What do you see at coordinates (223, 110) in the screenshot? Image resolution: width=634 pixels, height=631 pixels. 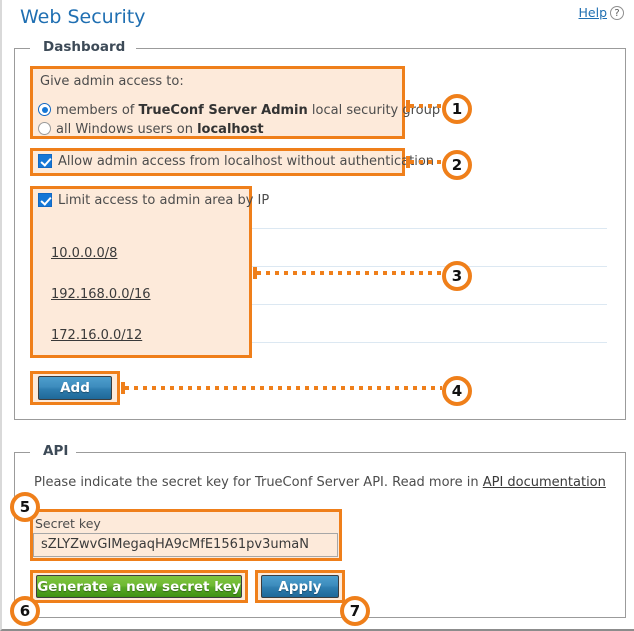 I see `radio-label-bold: TrueConf Server Admin` at bounding box center [223, 110].